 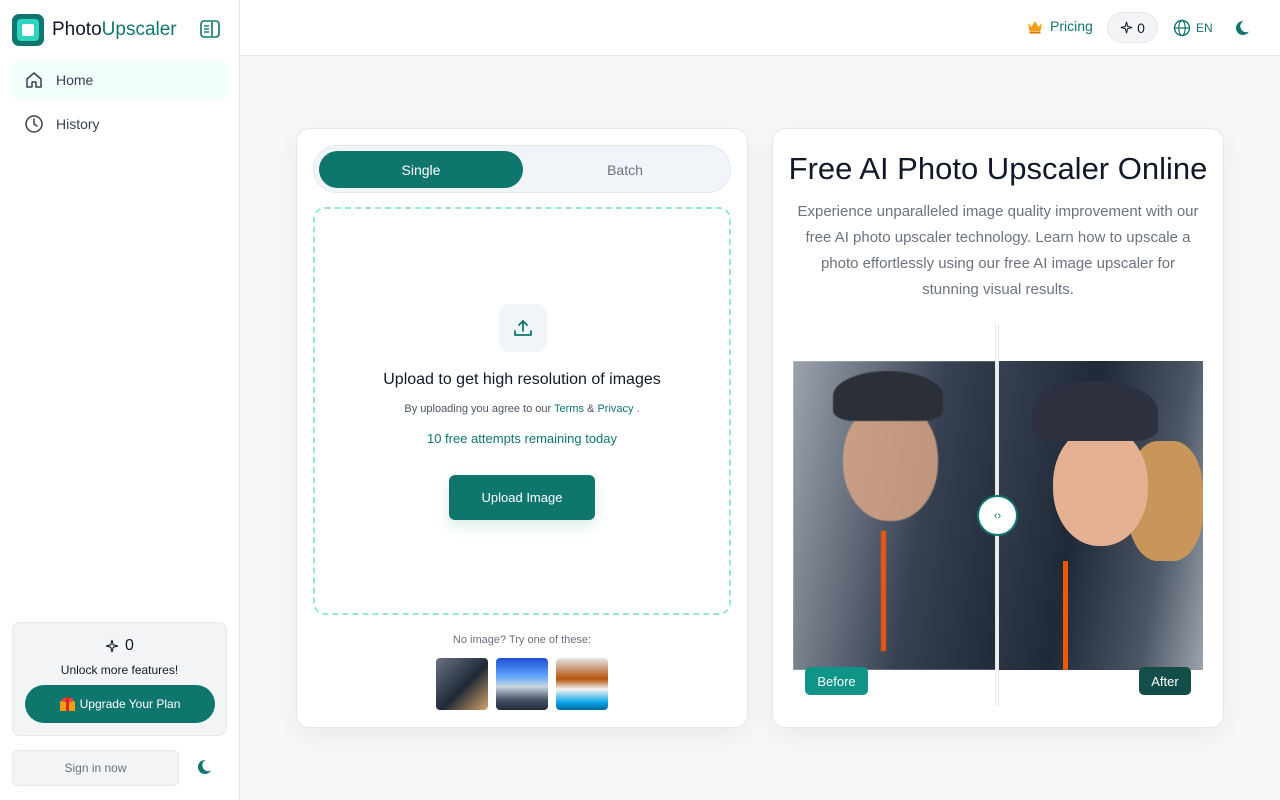 I want to click on sidebar-item-label: Home, so click(x=75, y=80).